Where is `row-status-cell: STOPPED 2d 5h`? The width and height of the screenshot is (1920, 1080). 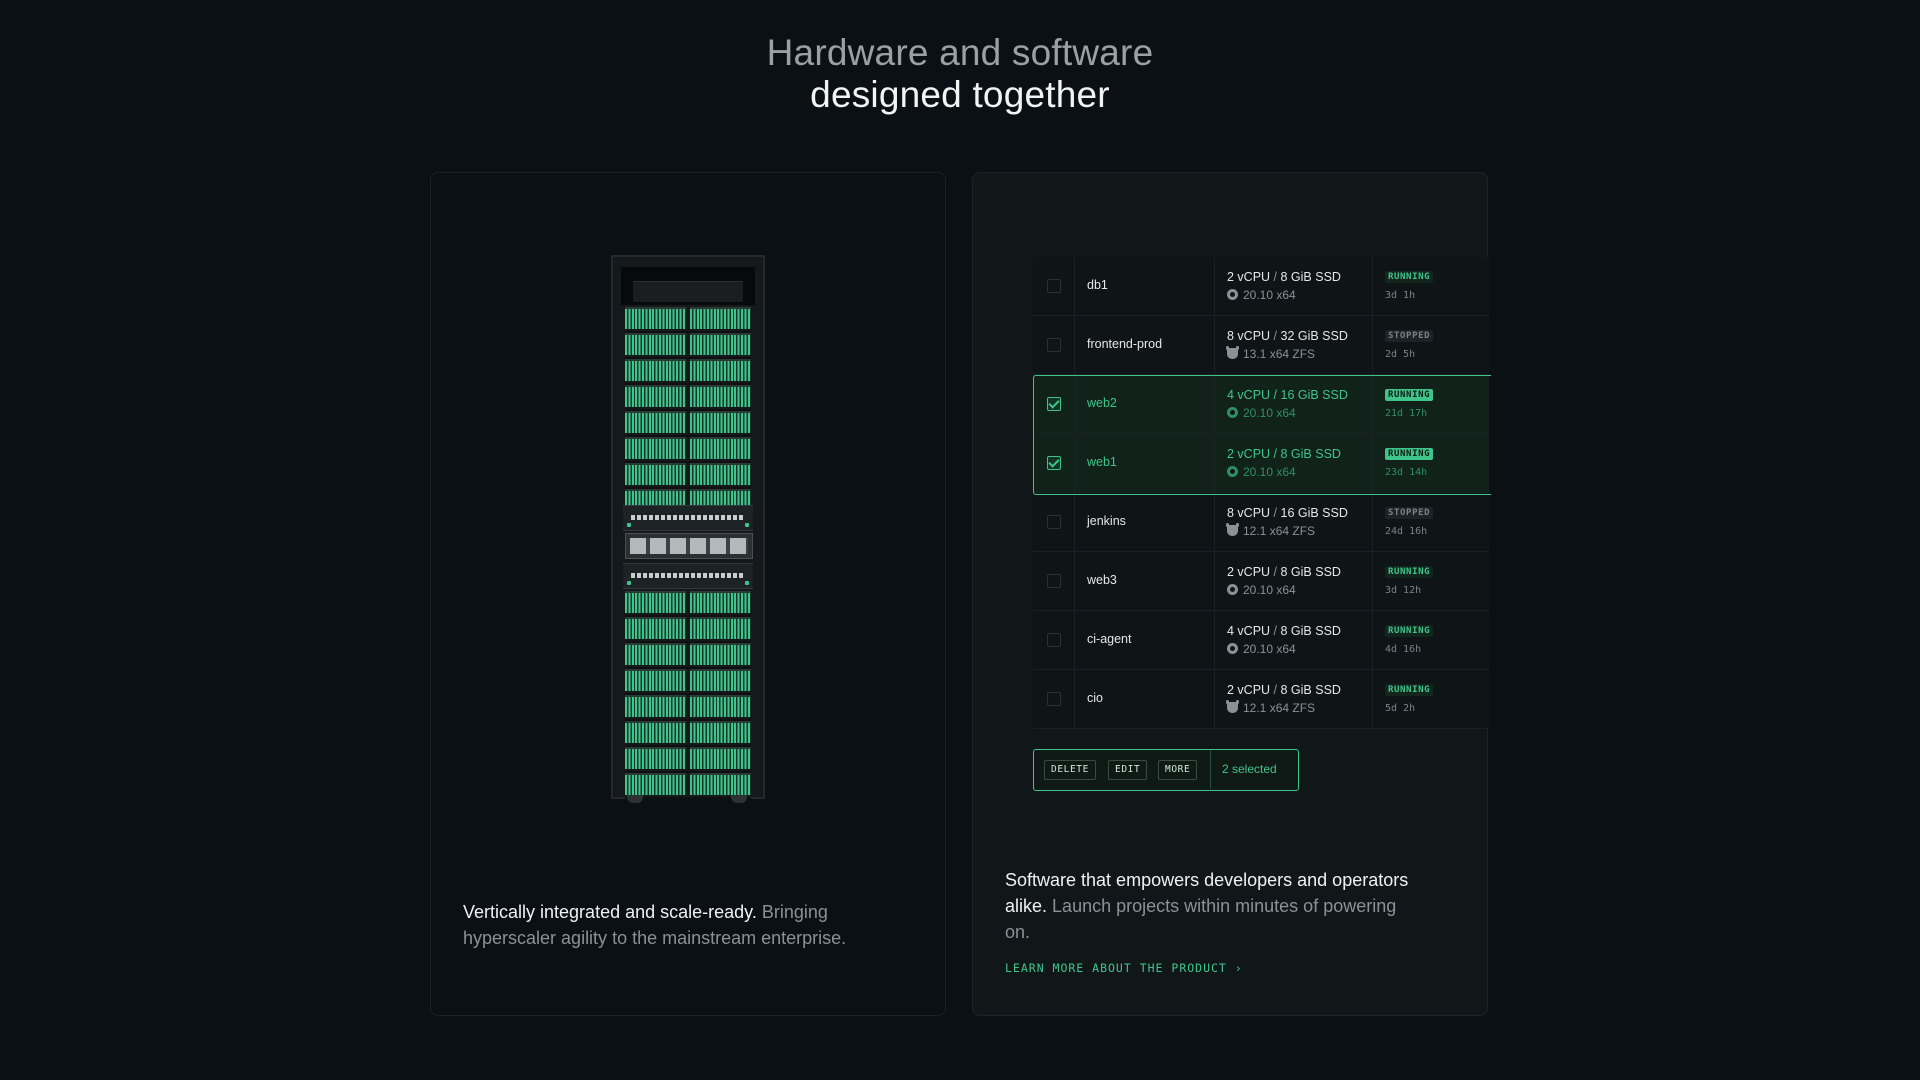
row-status-cell: STOPPED 2d 5h is located at coordinates (1431, 345).